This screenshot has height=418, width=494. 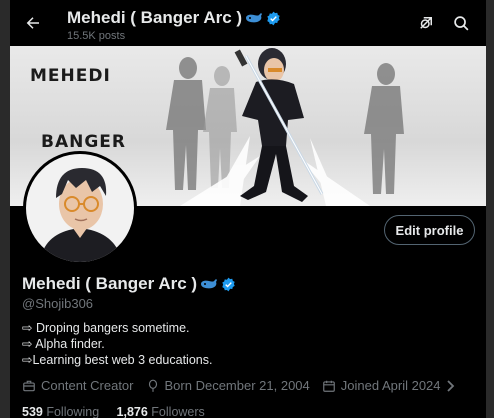 I want to click on meta-joined-text: Joined April 2024, so click(x=390, y=385).